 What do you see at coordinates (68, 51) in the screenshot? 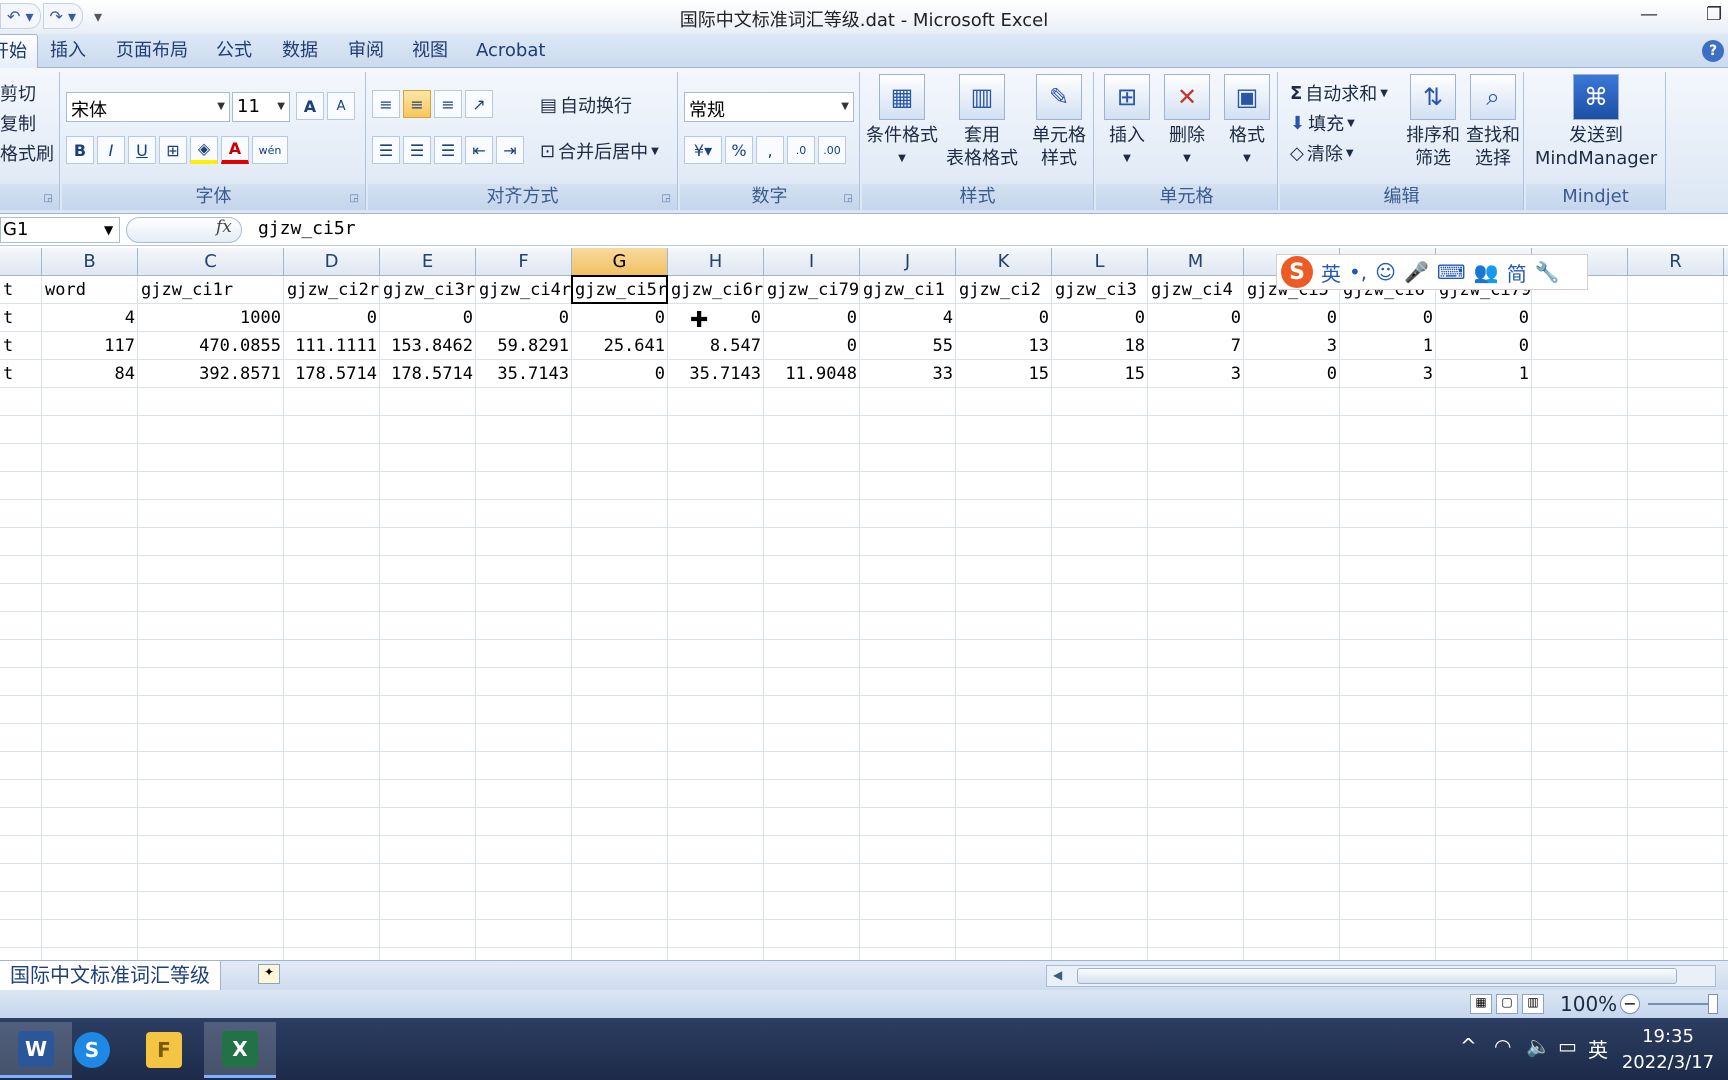
I see `tab-insert: 插入` at bounding box center [68, 51].